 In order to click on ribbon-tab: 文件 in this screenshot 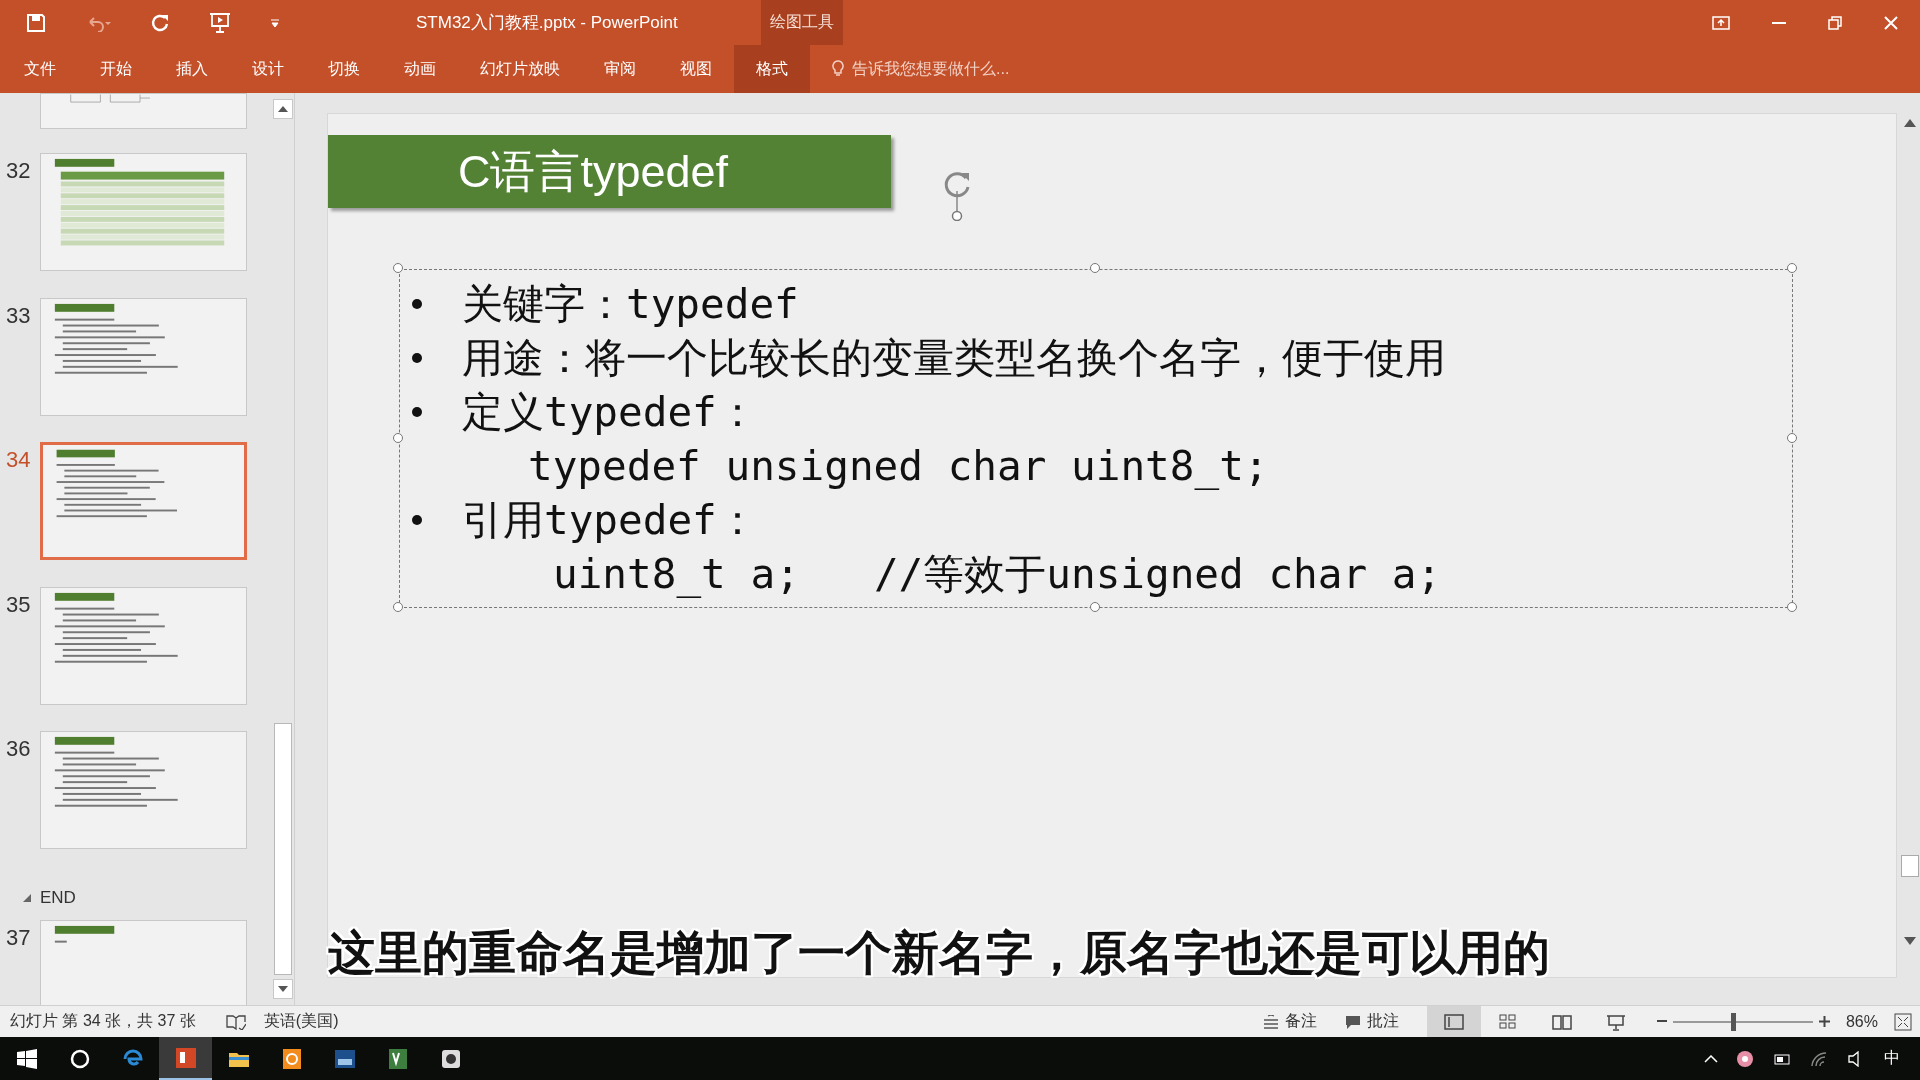, I will do `click(39, 69)`.